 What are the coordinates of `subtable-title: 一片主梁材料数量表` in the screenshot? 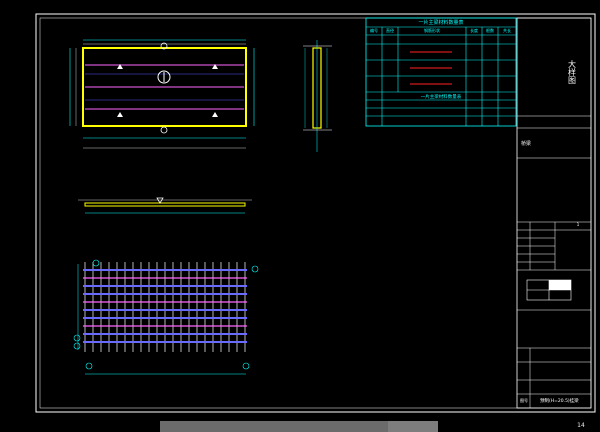 It's located at (441, 96).